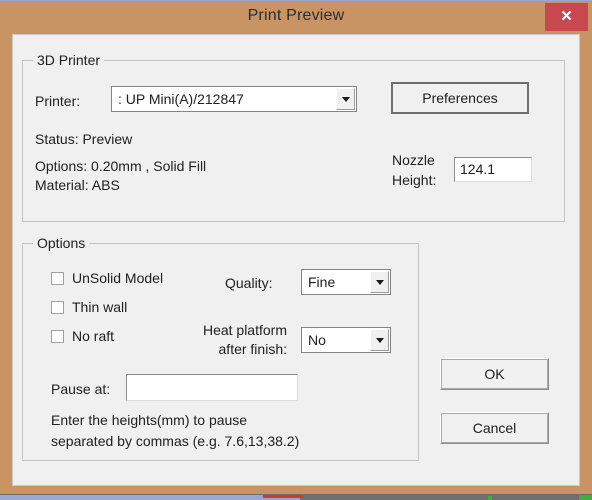 The width and height of the screenshot is (592, 500). Describe the element at coordinates (490, 498) in the screenshot. I see `background-green-marker-left` at that location.